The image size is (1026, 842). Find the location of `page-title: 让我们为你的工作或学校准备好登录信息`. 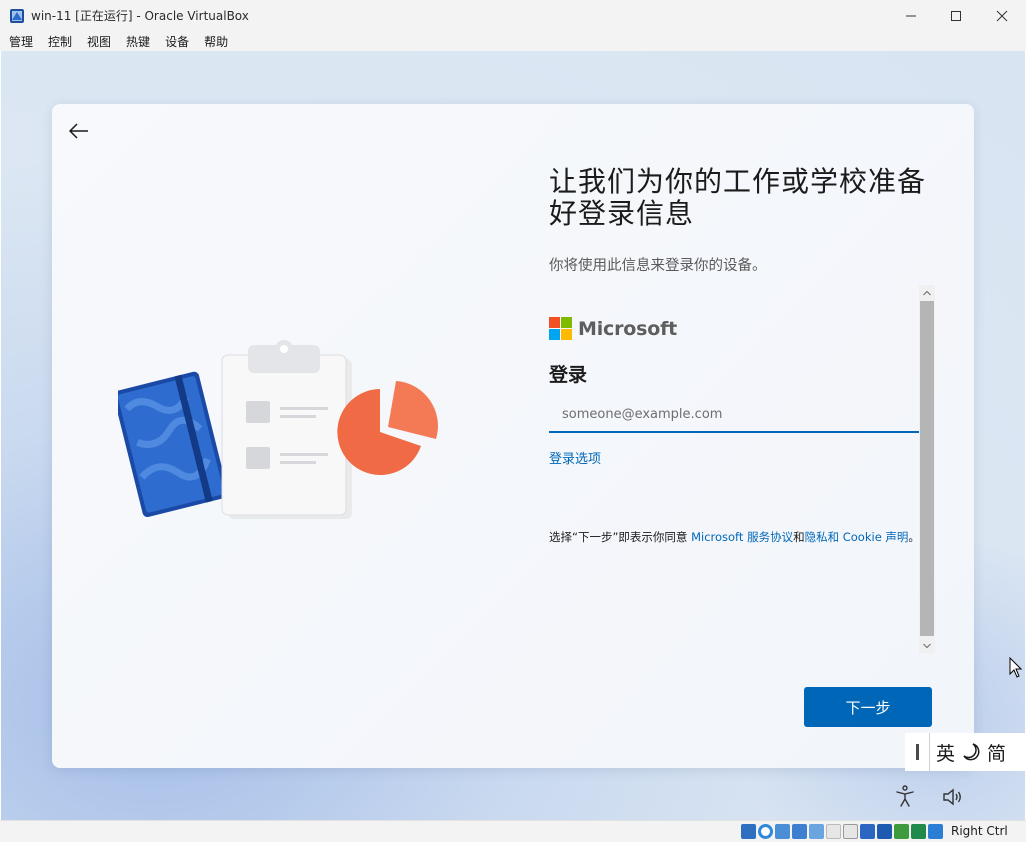

page-title: 让我们为你的工作或学校准备好登录信息 is located at coordinates (738, 197).